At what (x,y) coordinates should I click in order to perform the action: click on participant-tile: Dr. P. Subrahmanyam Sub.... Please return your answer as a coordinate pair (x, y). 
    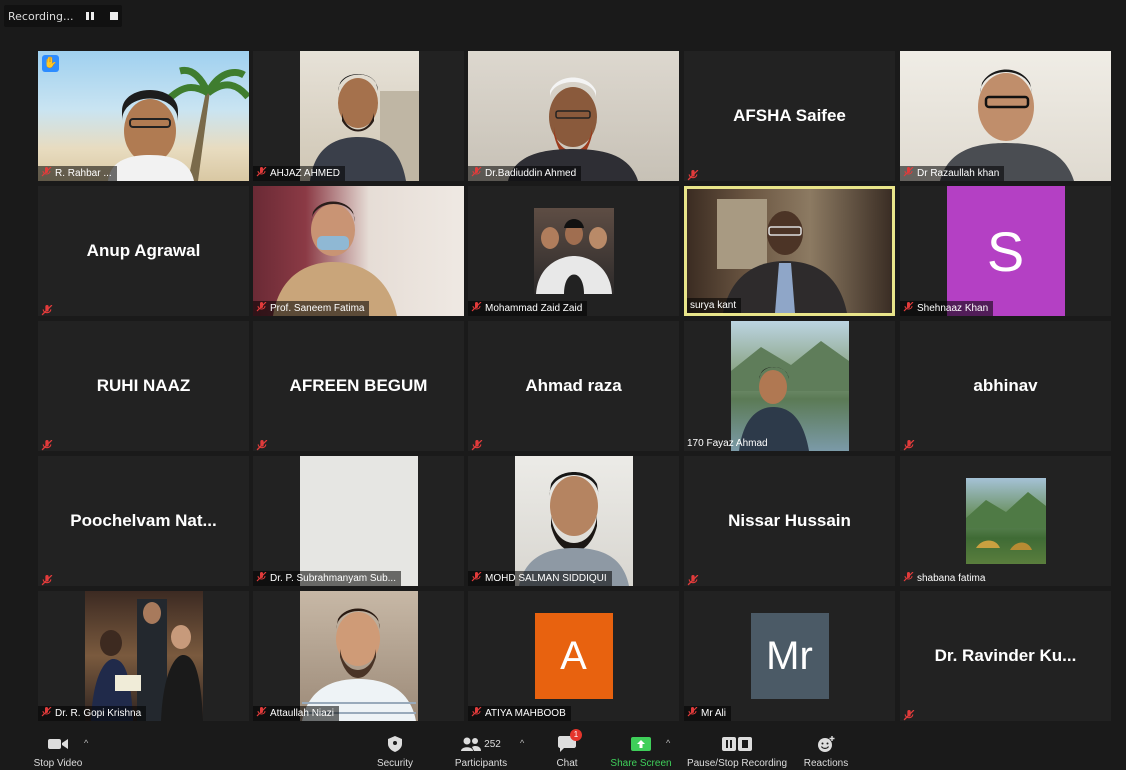
    Looking at the image, I should click on (358, 521).